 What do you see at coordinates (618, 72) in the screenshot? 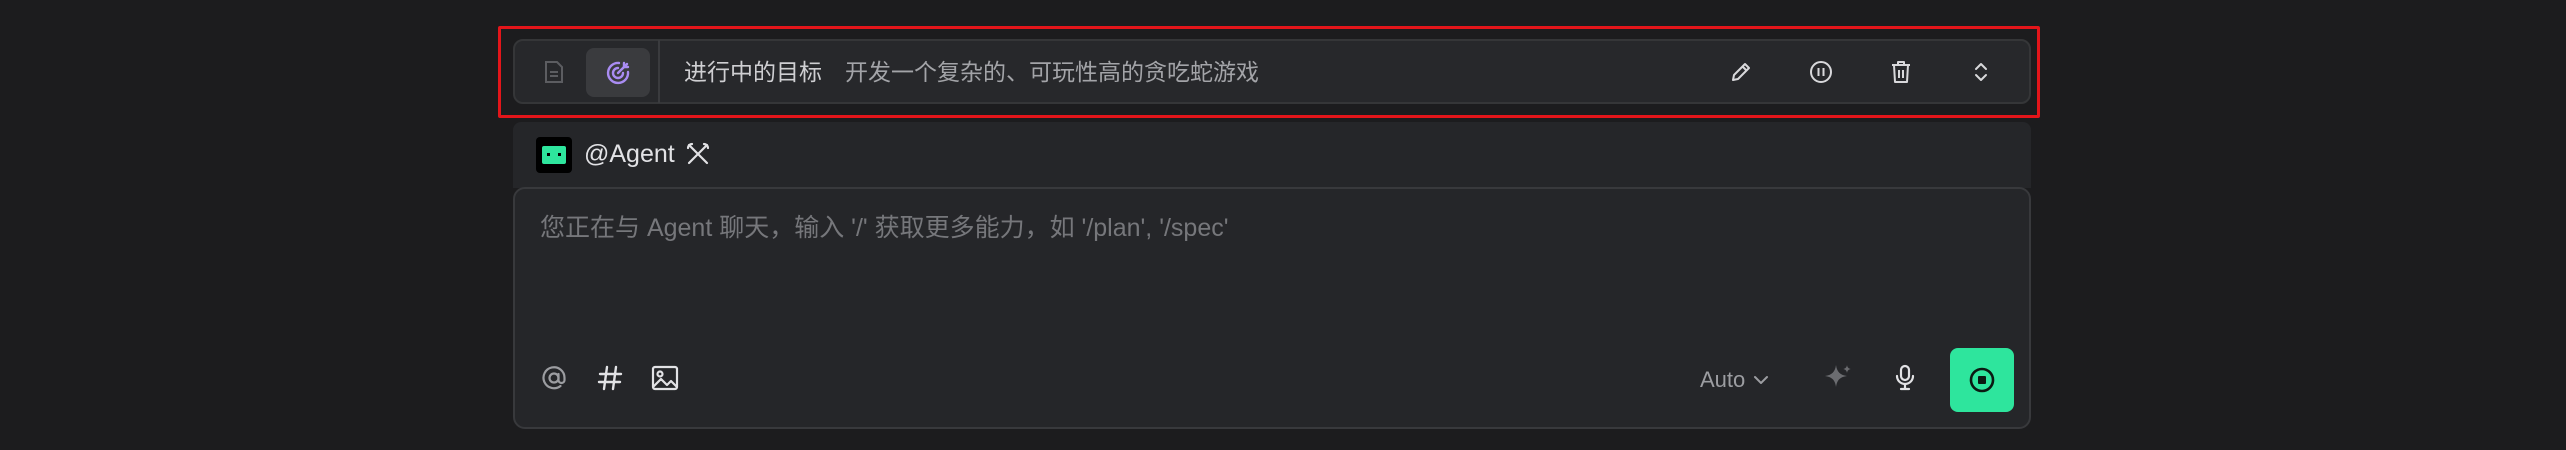
I see `target-icon` at bounding box center [618, 72].